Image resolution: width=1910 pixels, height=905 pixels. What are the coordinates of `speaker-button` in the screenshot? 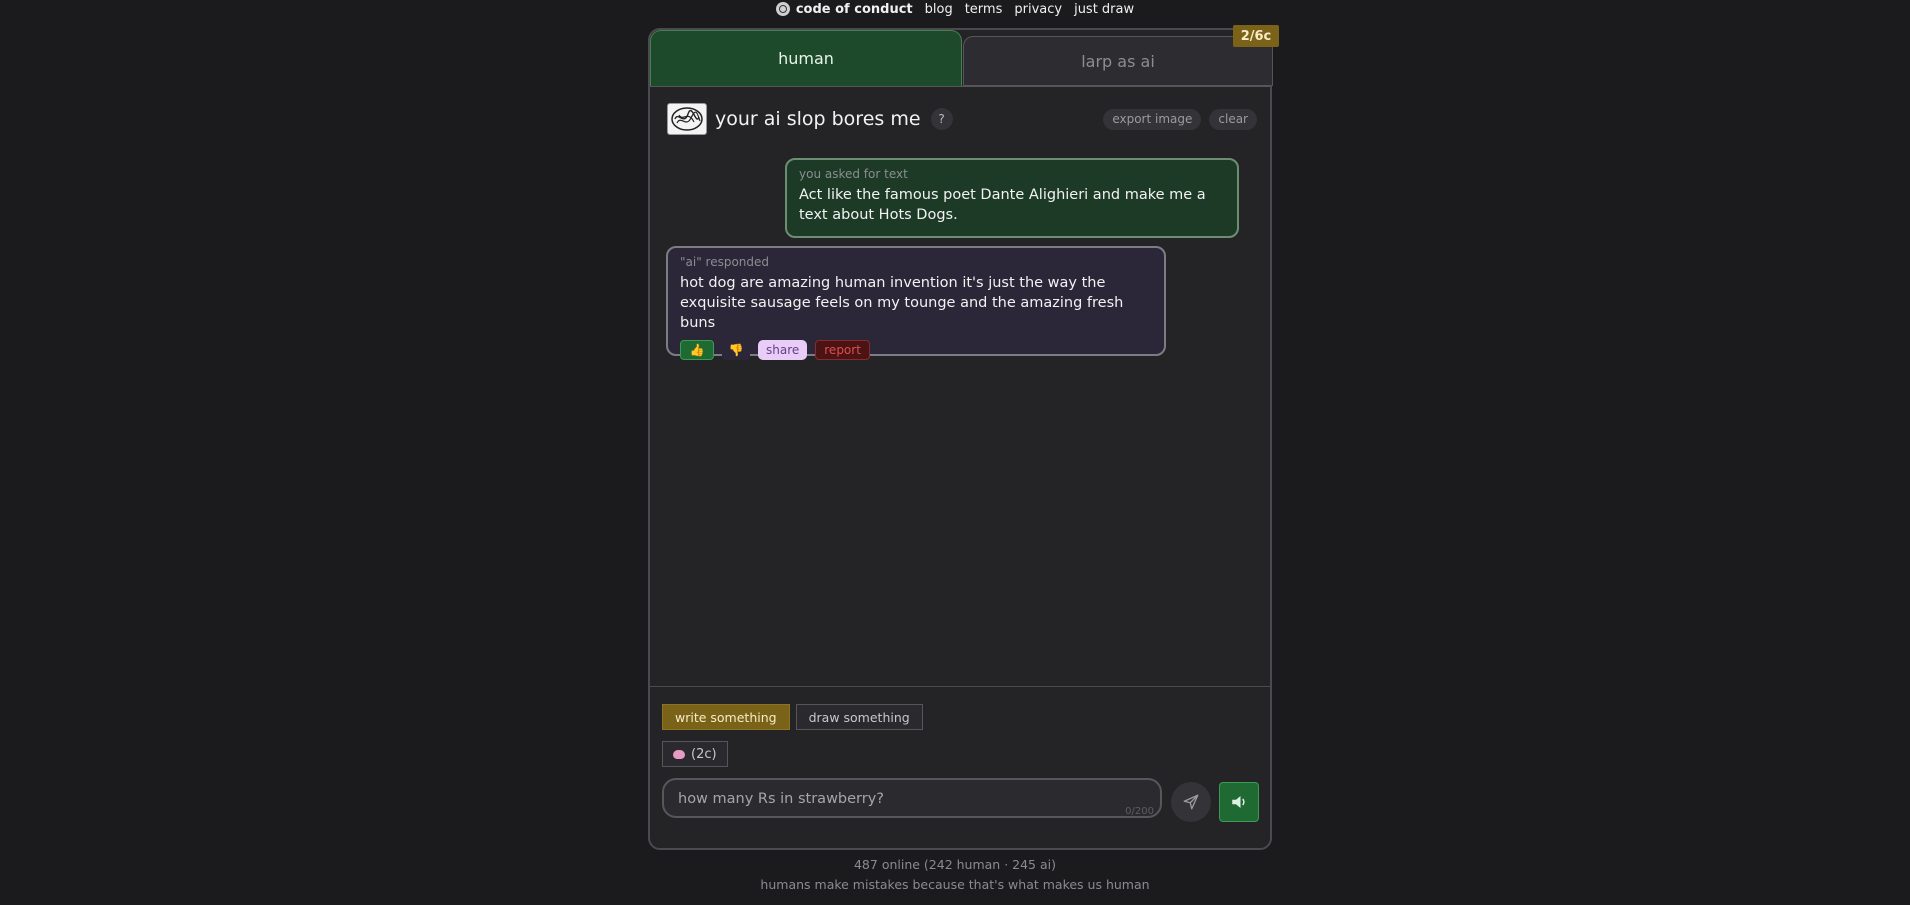 It's located at (1239, 802).